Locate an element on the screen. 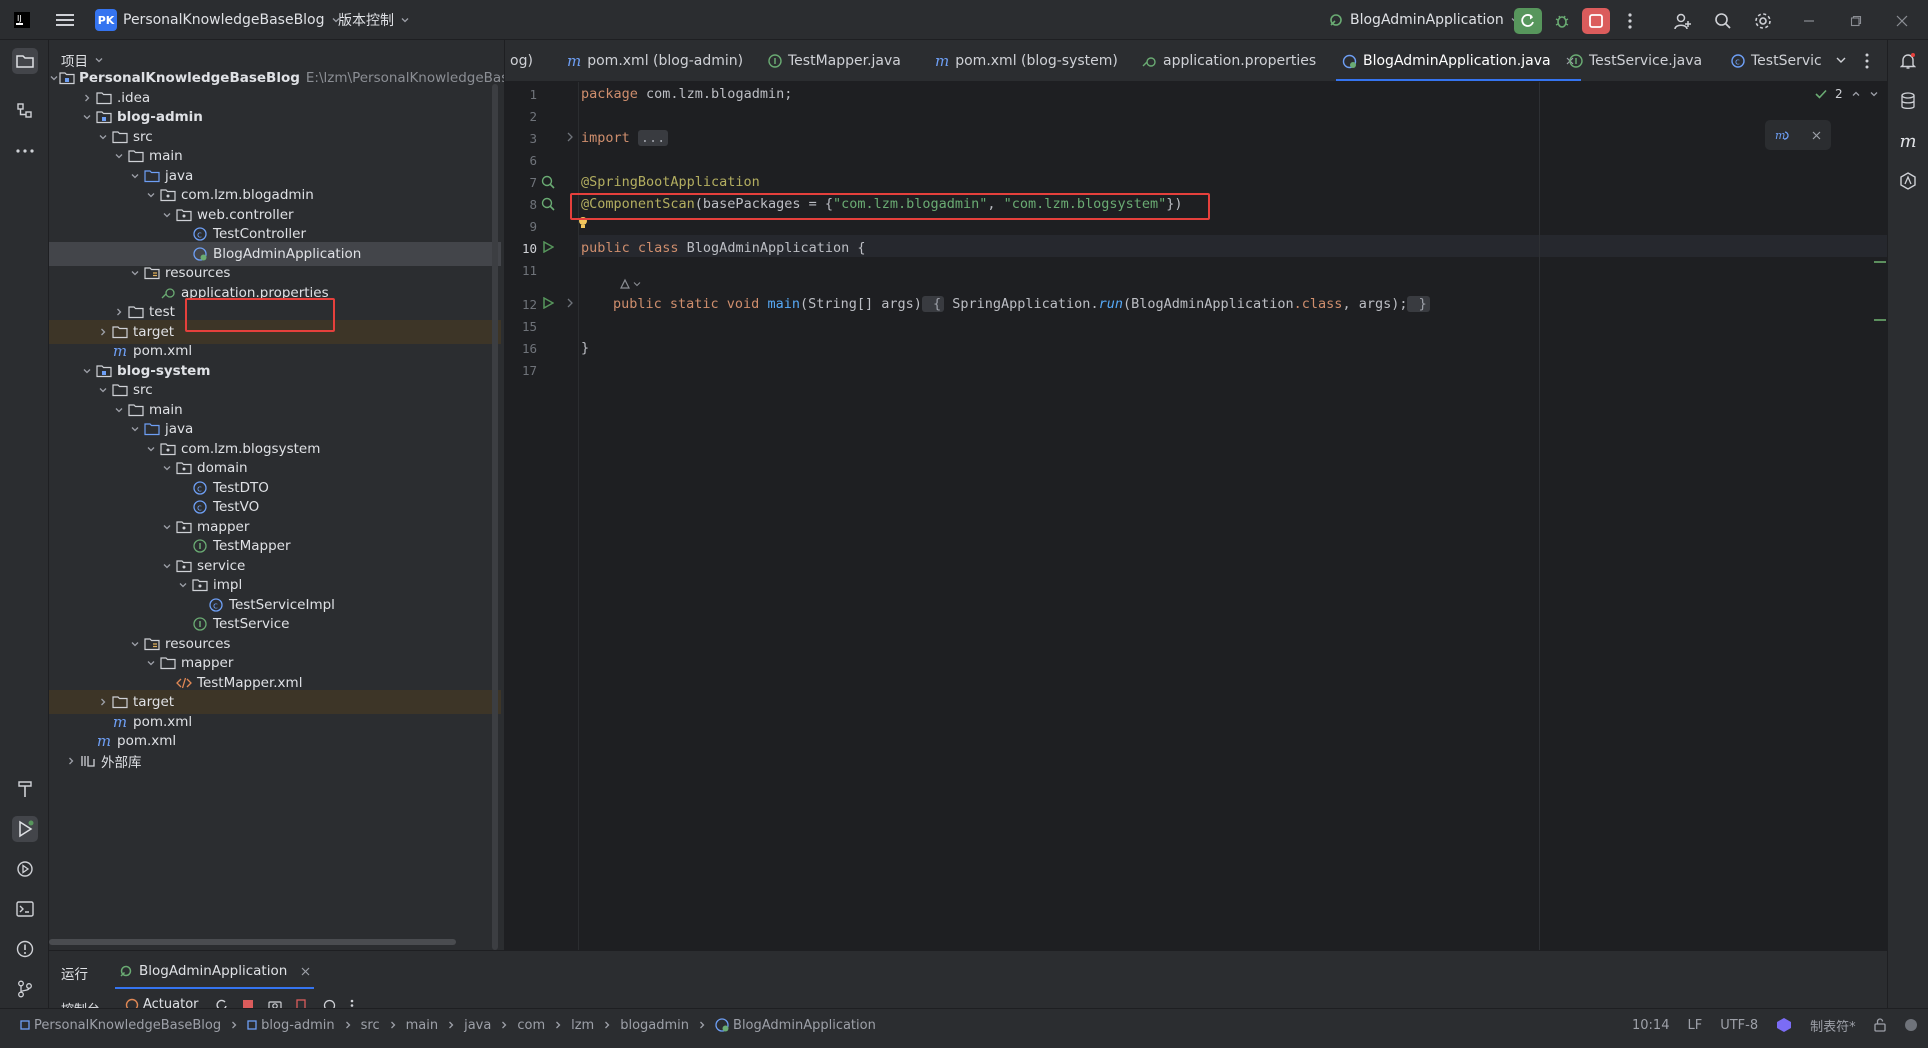 The height and width of the screenshot is (1048, 1928). stop-button is located at coordinates (1596, 21).